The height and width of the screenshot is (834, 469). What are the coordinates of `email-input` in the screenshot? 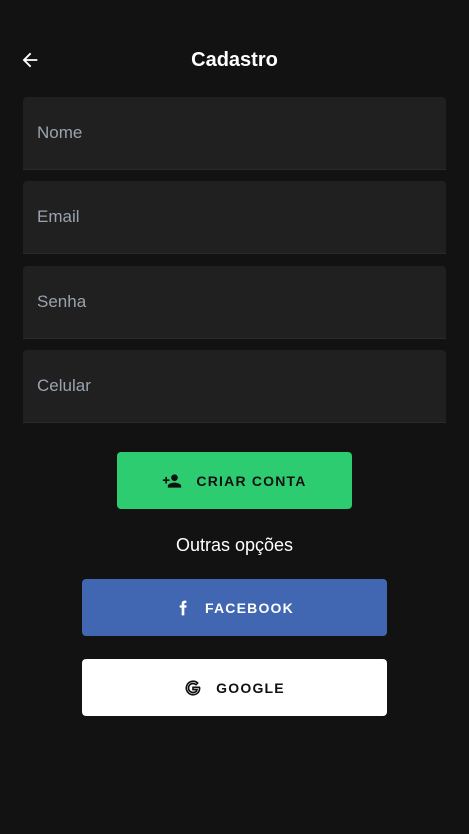 It's located at (234, 217).